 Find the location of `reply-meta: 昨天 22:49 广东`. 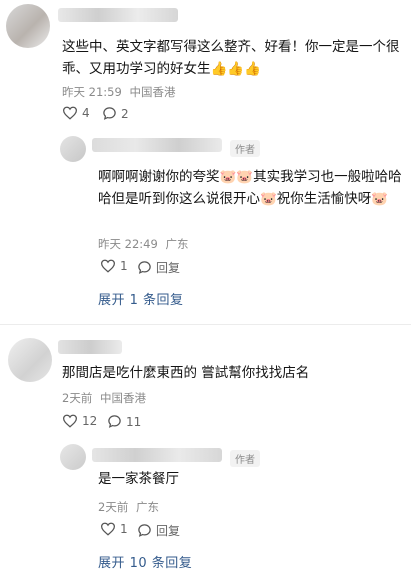

reply-meta: 昨天 22:49 广东 is located at coordinates (143, 244).